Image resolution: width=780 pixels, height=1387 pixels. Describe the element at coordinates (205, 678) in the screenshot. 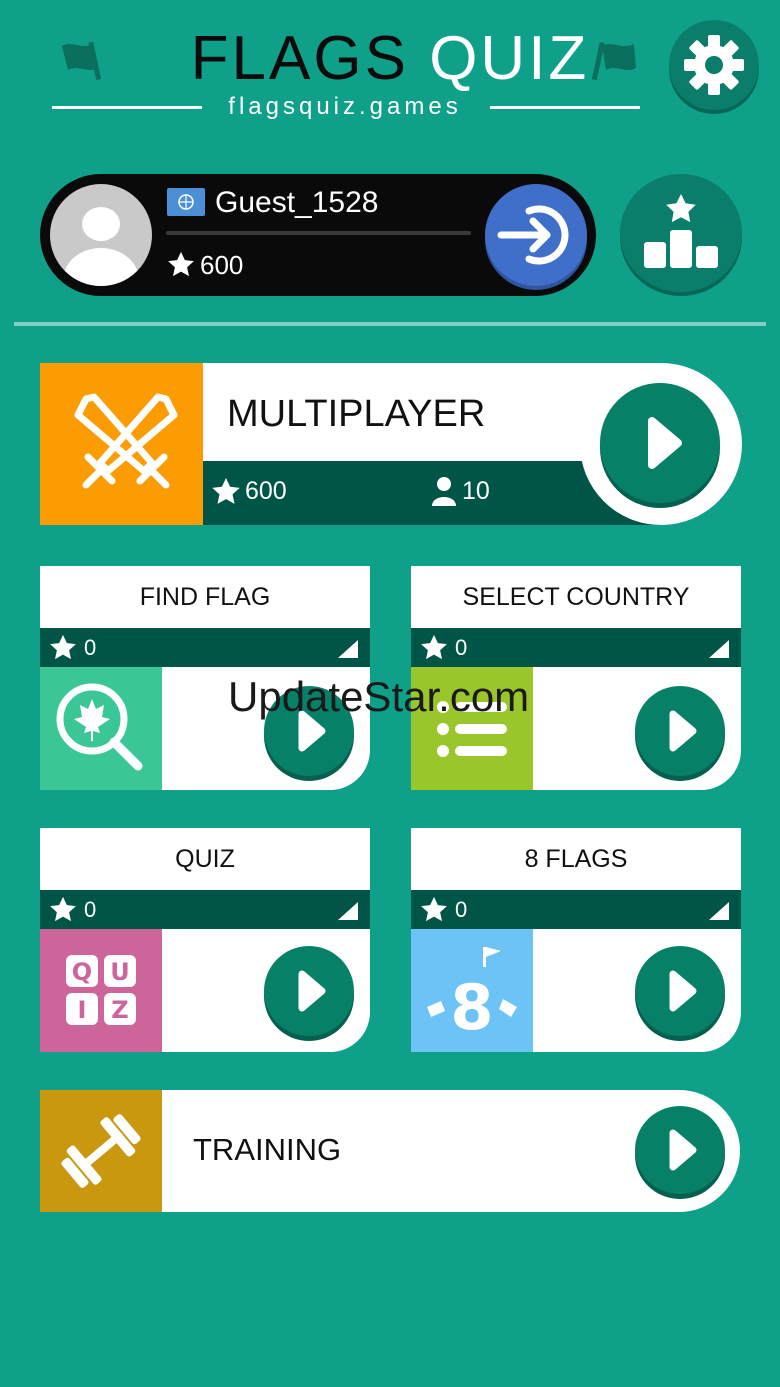

I see `find-flag-card: FIND FLAG 0` at that location.